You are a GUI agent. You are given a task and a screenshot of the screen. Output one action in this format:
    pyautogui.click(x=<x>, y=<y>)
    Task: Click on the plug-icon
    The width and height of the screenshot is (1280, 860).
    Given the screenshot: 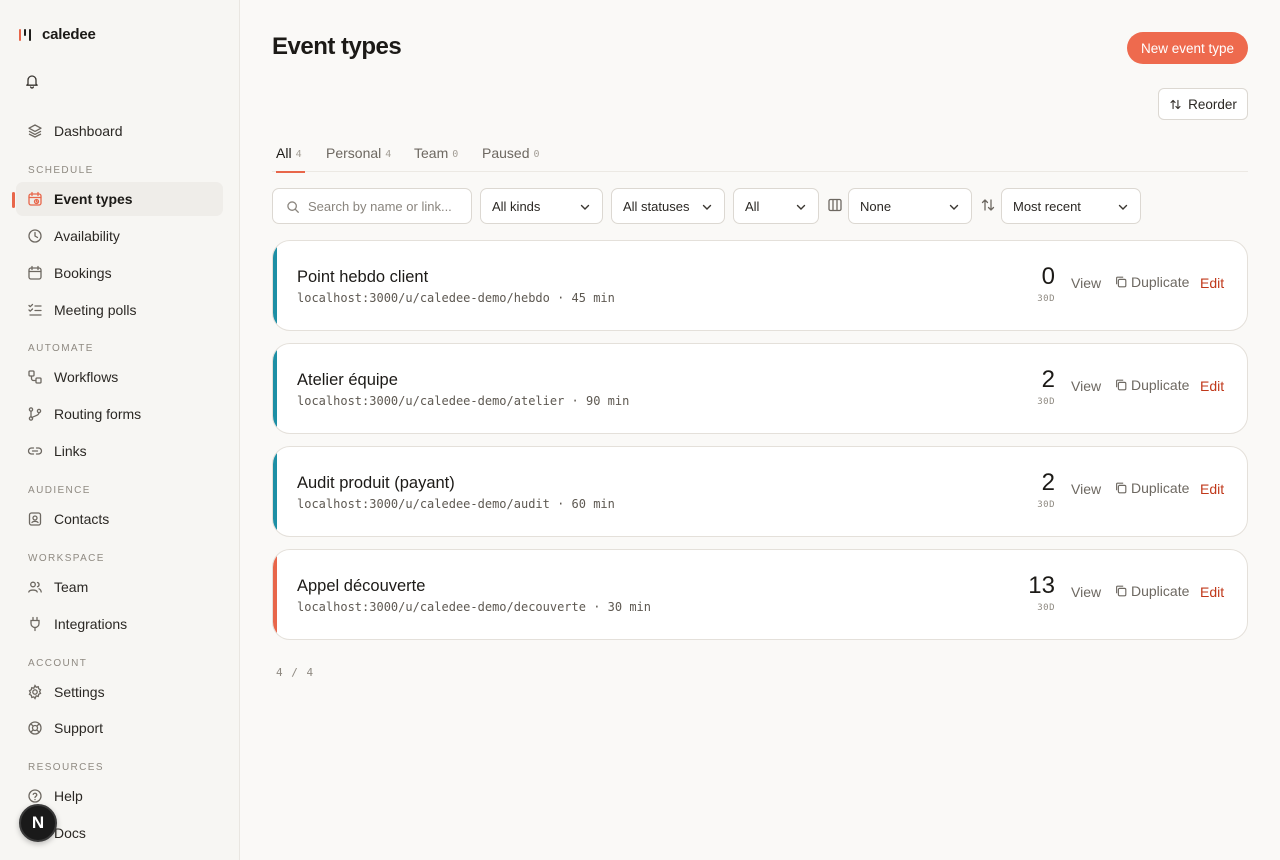 What is the action you would take?
    pyautogui.click(x=35, y=624)
    